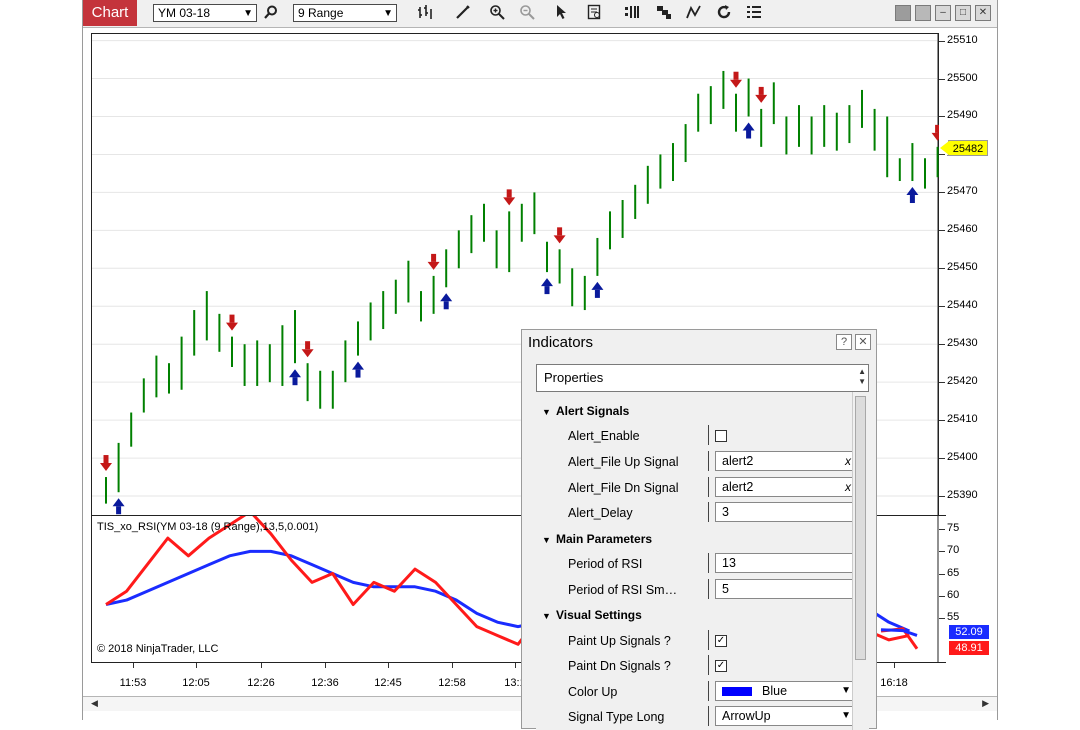  Describe the element at coordinates (599, 615) in the screenshot. I see `section-label: Visual Settings` at that location.